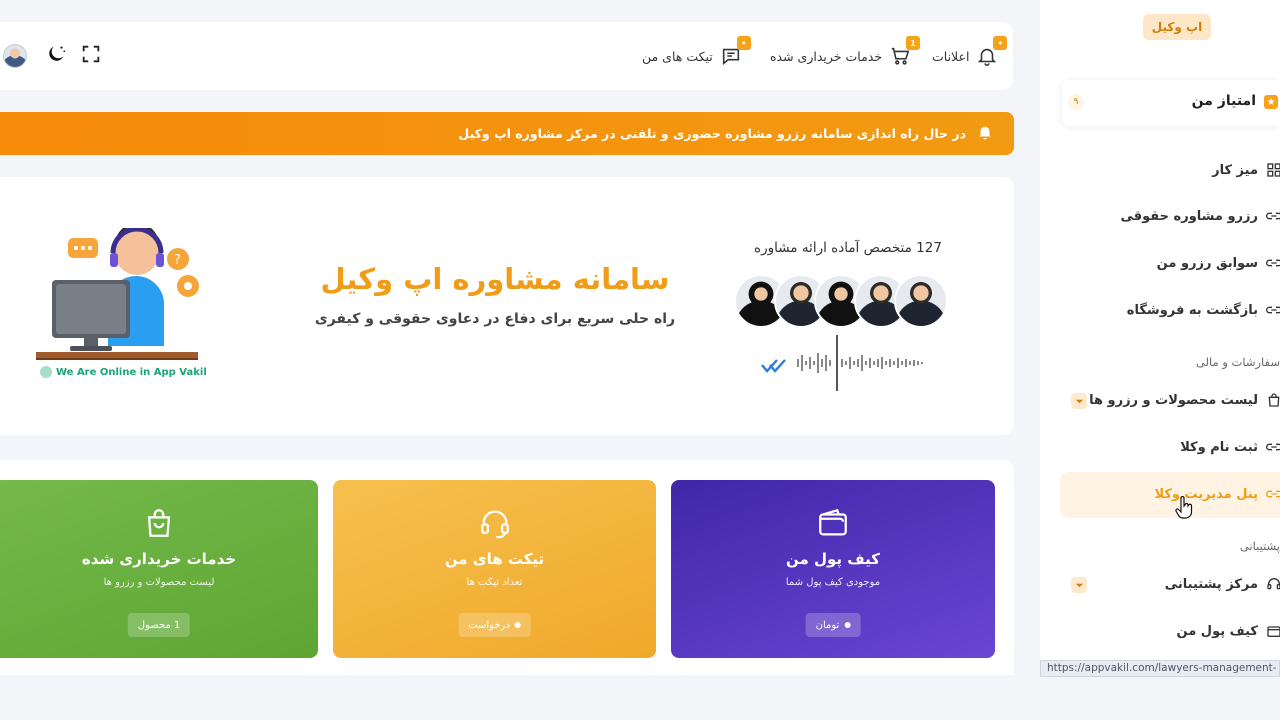 This screenshot has height=720, width=1280. I want to click on sidebar-item-label: سوابق رزرو من, so click(1207, 263).